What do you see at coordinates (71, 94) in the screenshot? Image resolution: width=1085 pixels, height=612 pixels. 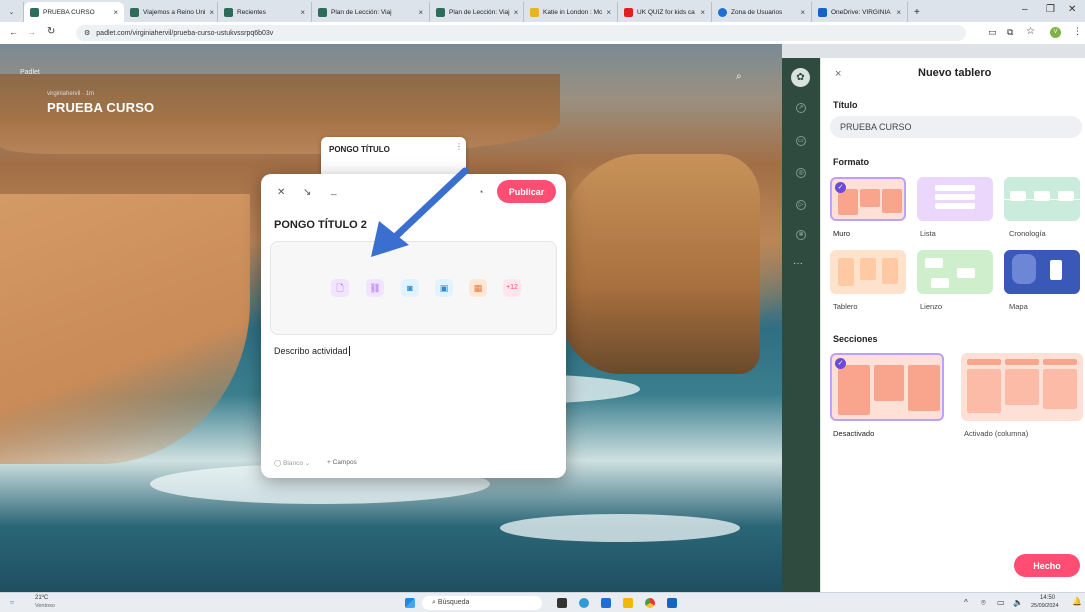 I see `board-author: virginiahervil · 1m` at bounding box center [71, 94].